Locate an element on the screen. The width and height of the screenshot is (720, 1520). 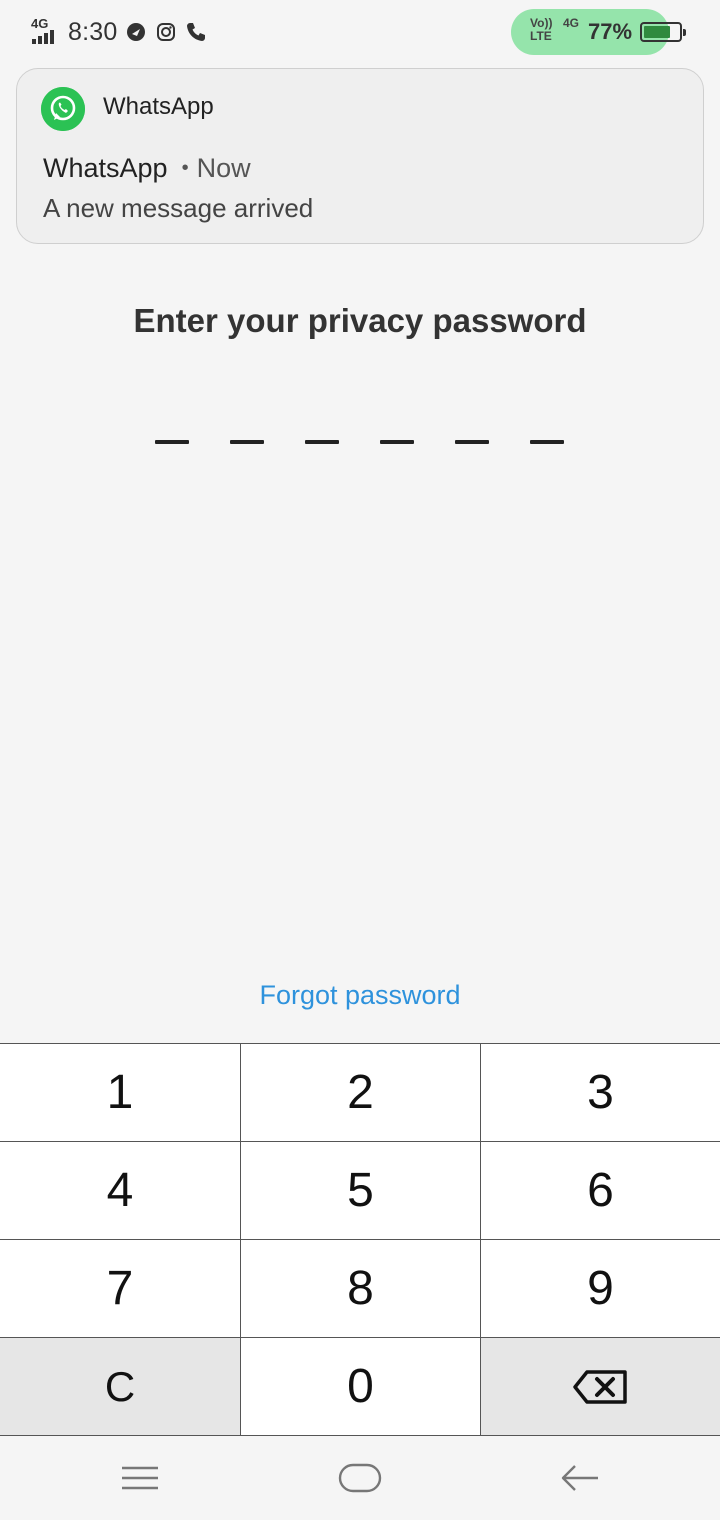
backspace-icon is located at coordinates (599, 1386).